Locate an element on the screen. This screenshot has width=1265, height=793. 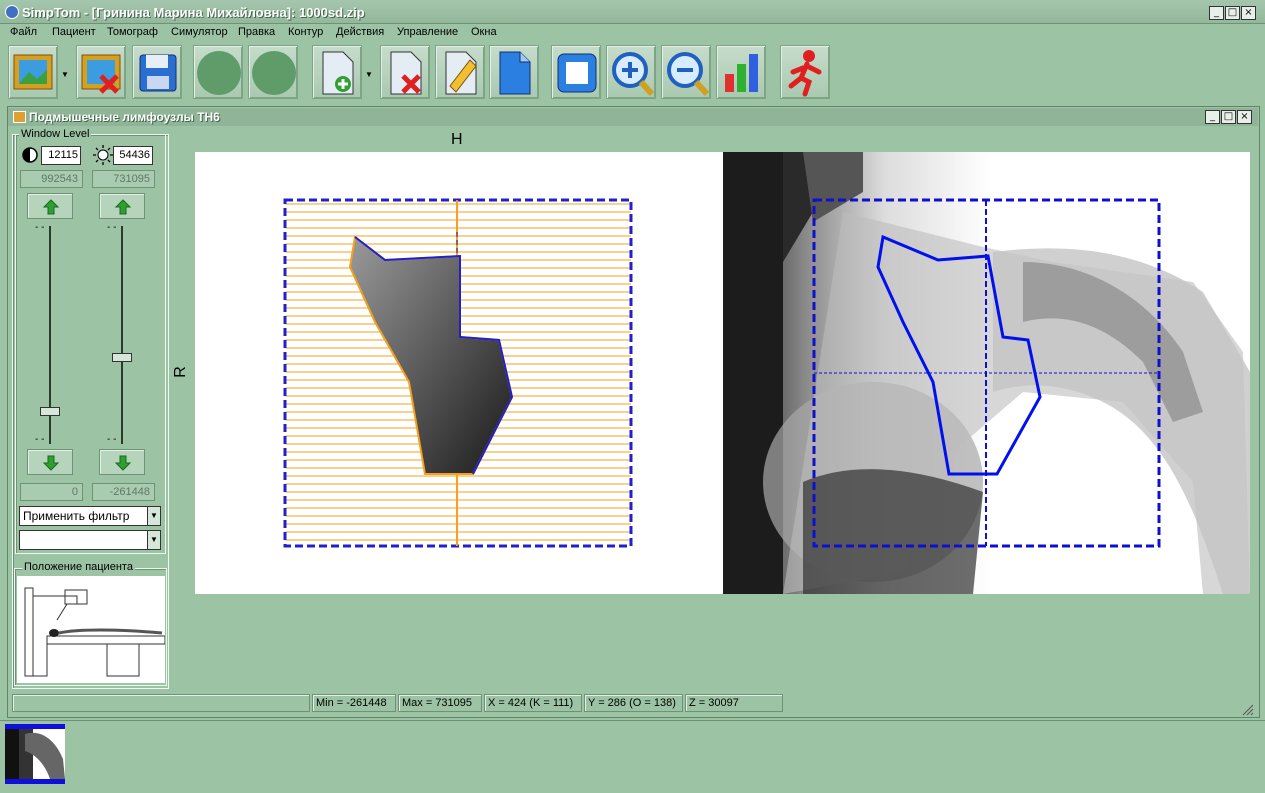
status-max: Max = 731095 is located at coordinates (440, 703).